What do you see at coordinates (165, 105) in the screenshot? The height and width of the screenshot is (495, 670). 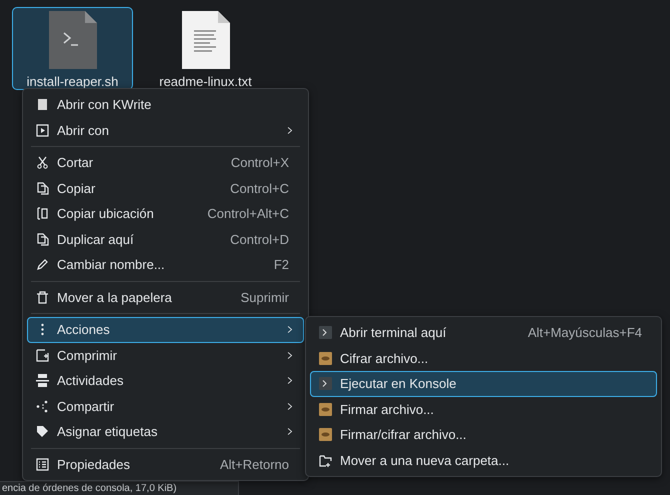 I see `menu-item: Abrir con KWrite` at bounding box center [165, 105].